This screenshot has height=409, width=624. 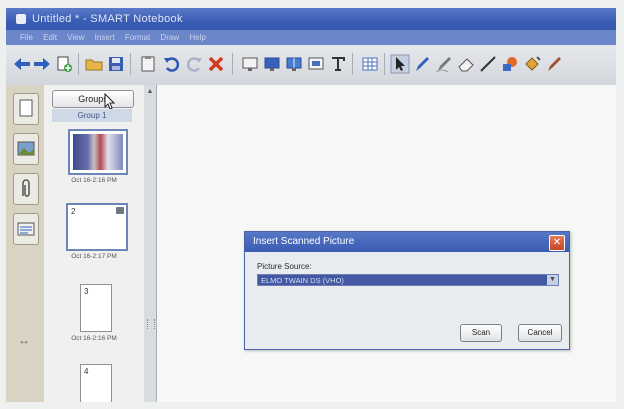 I want to click on delete-icon, so click(x=216, y=64).